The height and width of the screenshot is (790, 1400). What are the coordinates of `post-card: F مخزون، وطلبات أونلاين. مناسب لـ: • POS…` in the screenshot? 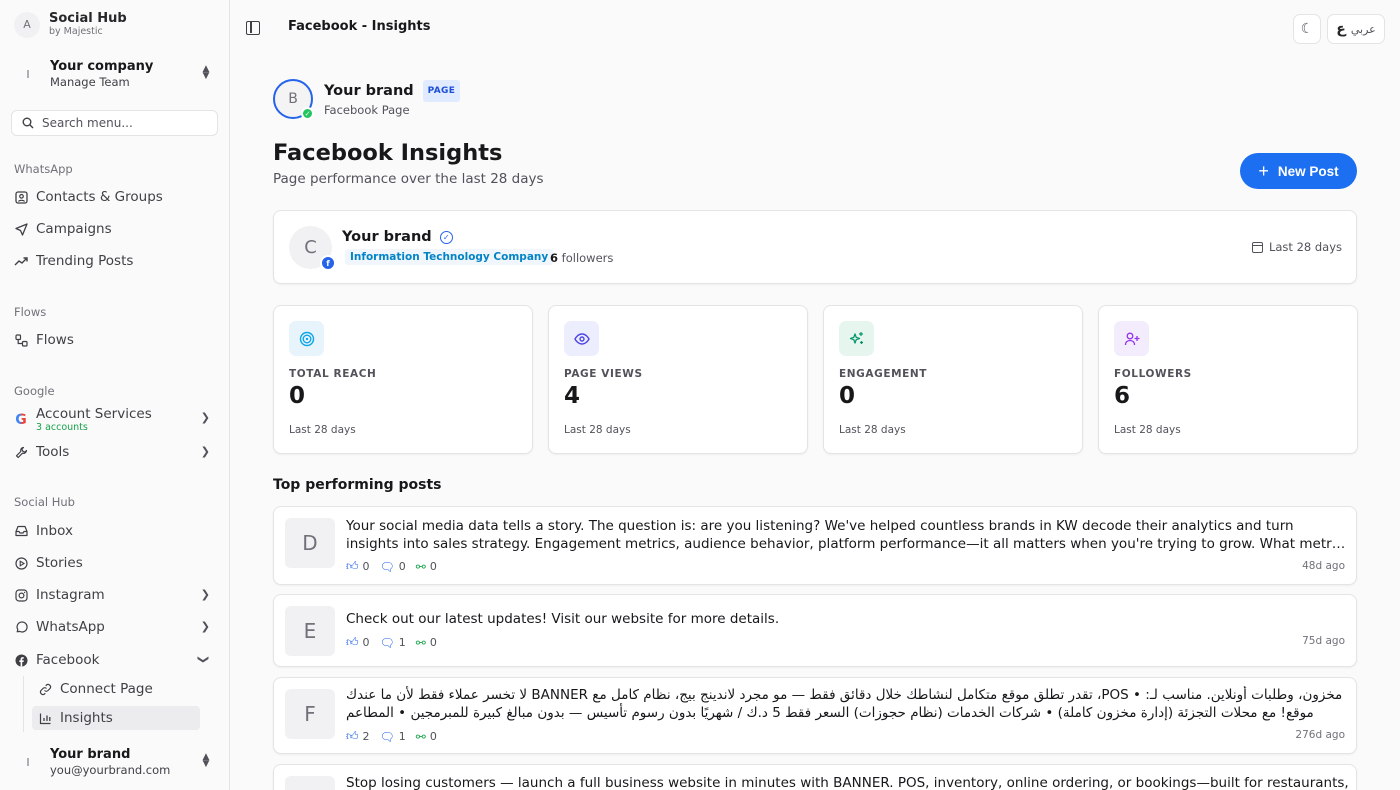 It's located at (815, 715).